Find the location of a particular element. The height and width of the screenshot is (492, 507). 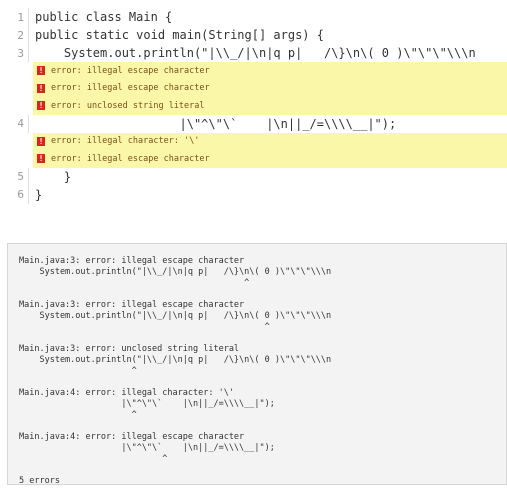

line-number: 1 is located at coordinates (20, 17).